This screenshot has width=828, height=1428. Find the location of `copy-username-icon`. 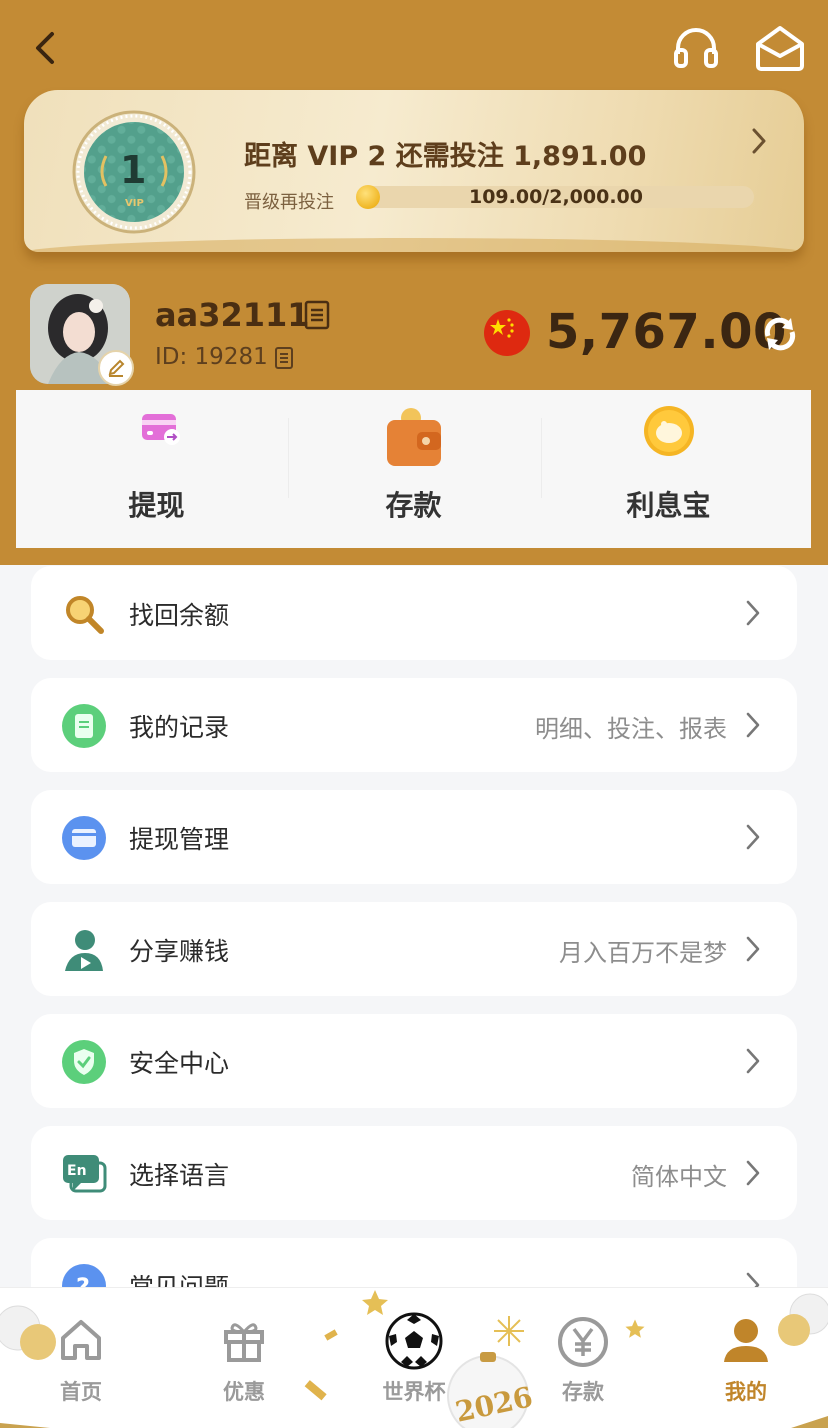

copy-username-icon is located at coordinates (317, 315).